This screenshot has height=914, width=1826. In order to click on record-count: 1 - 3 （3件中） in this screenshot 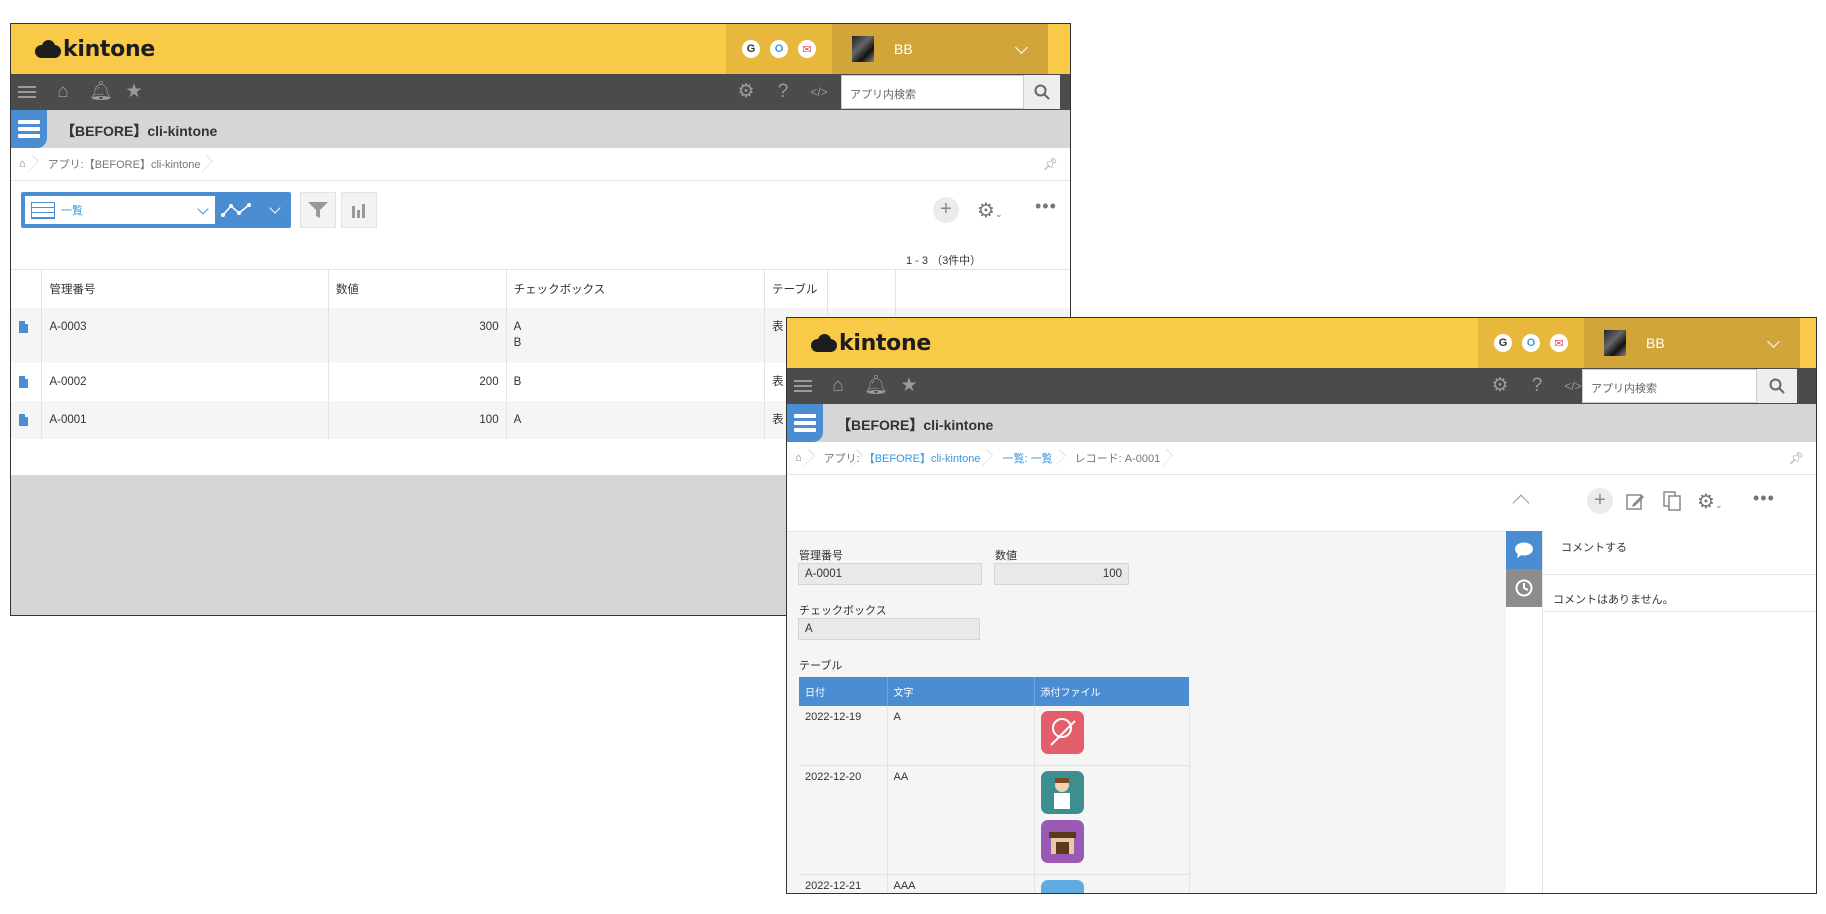, I will do `click(944, 261)`.